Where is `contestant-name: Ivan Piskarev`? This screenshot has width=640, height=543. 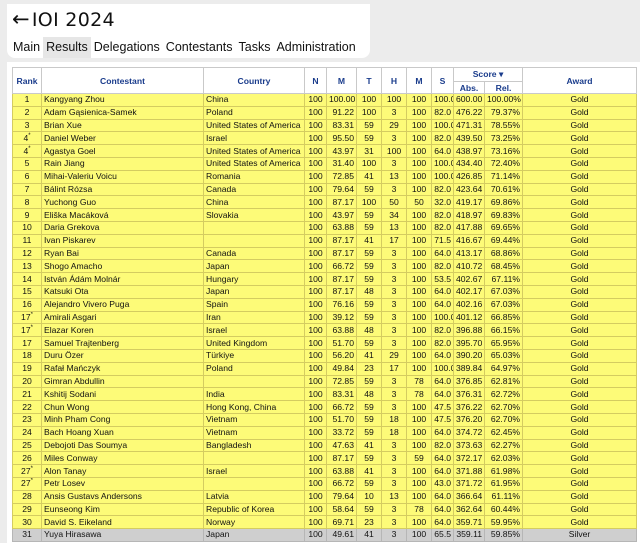 contestant-name: Ivan Piskarev is located at coordinates (122, 240).